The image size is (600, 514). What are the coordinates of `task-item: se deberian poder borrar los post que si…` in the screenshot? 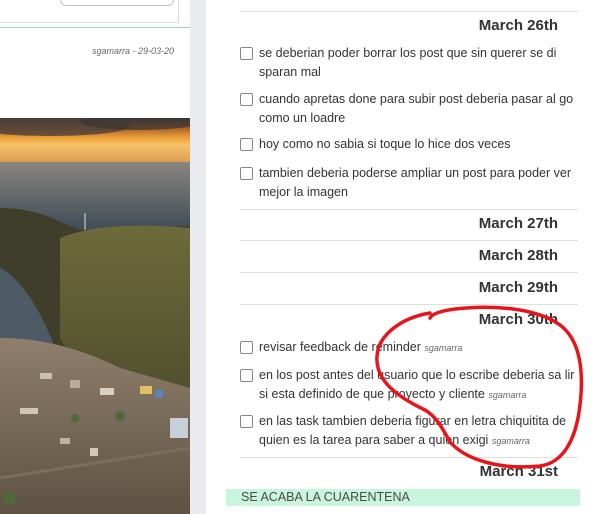 It's located at (407, 63).